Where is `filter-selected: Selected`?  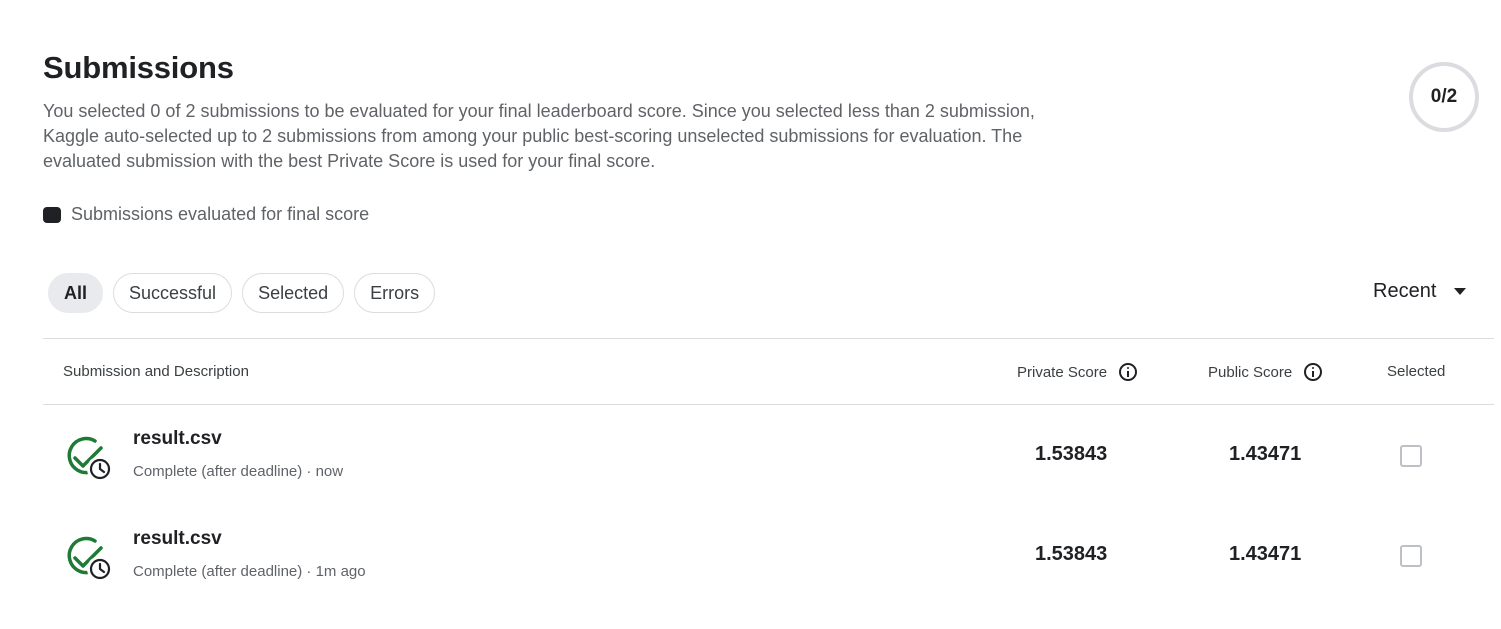 filter-selected: Selected is located at coordinates (293, 293).